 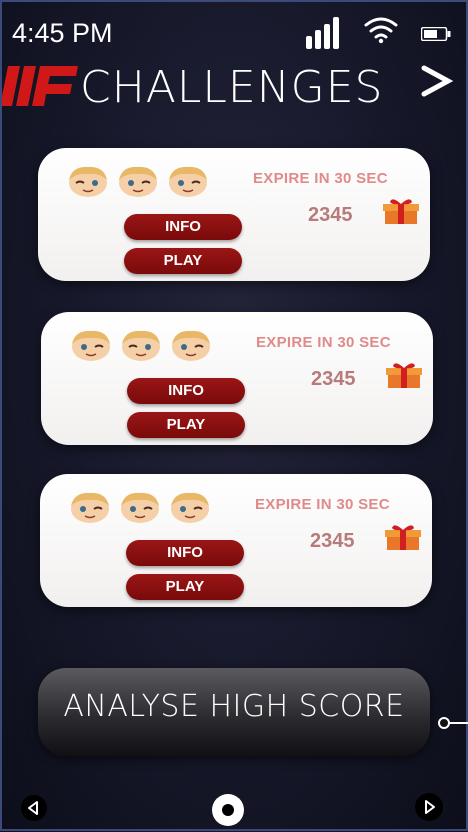 I want to click on status-time: 4:45 PM, so click(x=62, y=33).